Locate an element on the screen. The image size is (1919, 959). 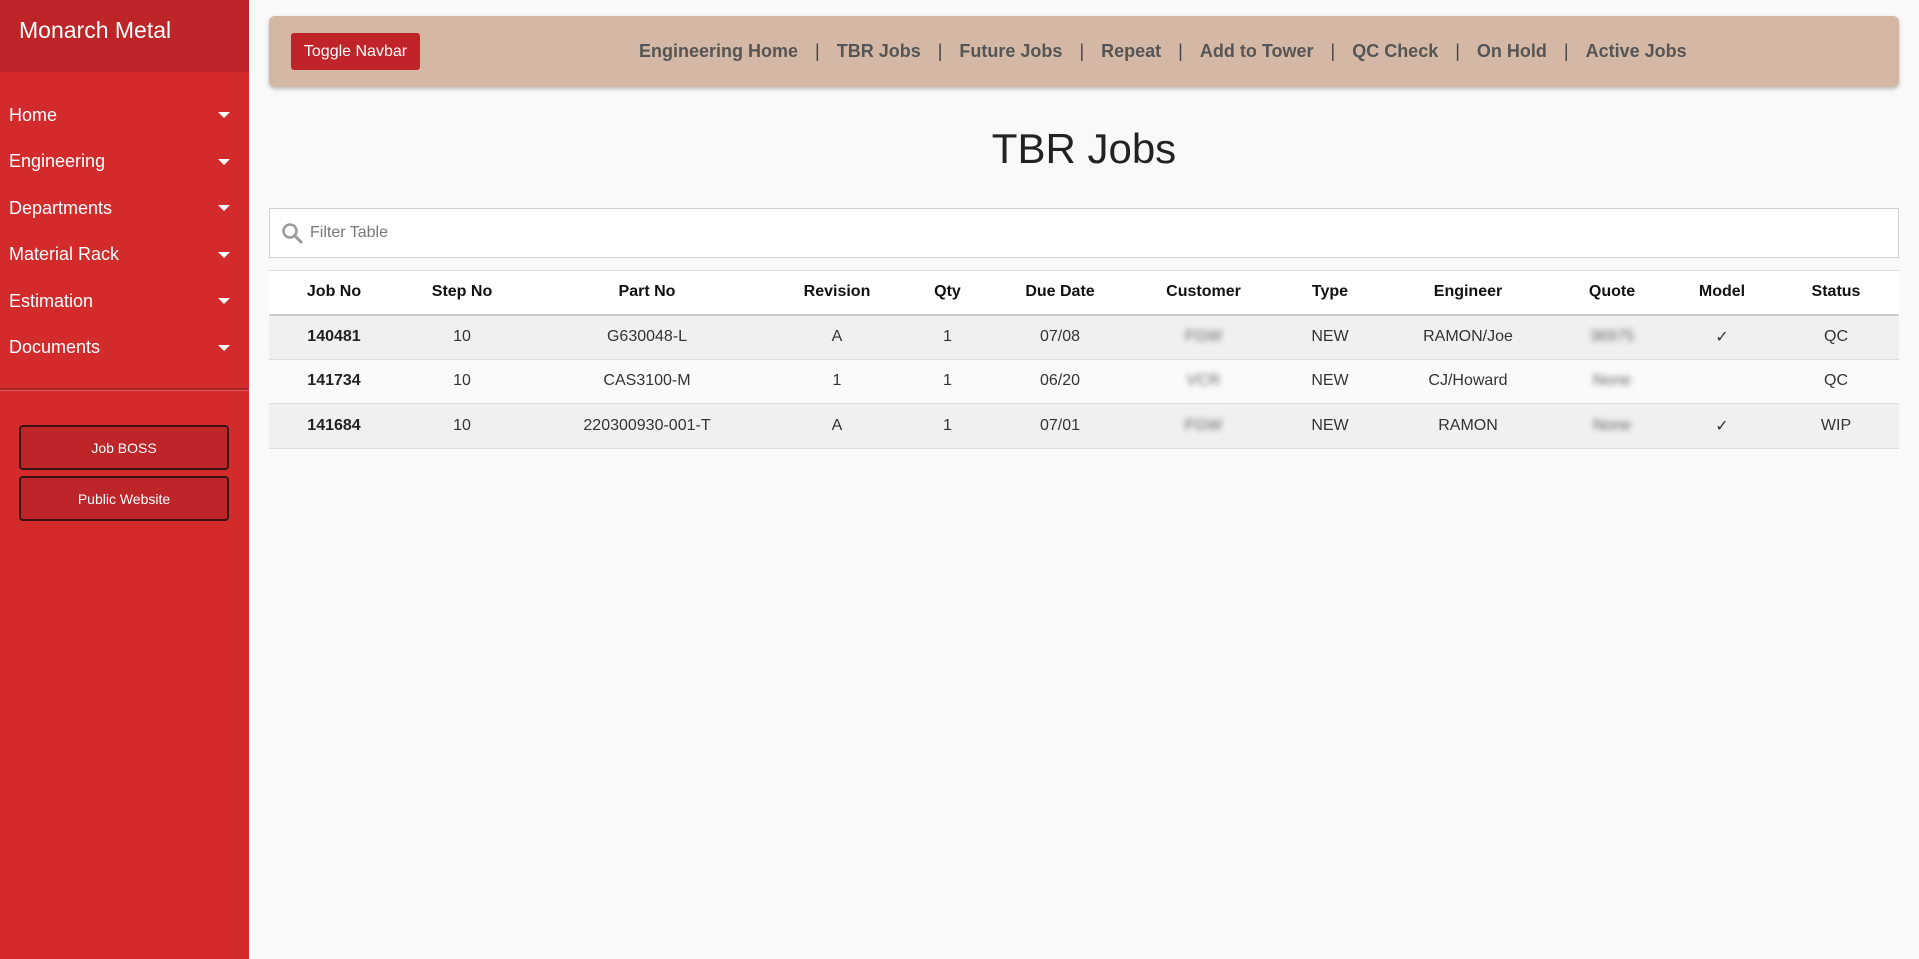
column-header-quote: Quote is located at coordinates (1612, 293).